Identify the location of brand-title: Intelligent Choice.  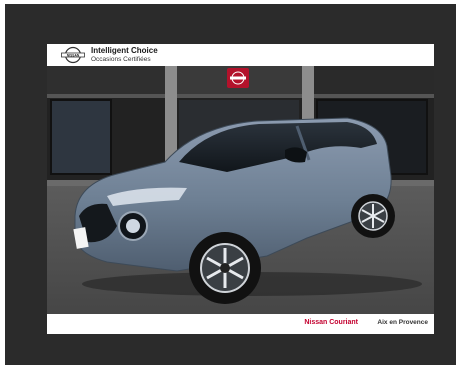
(124, 50).